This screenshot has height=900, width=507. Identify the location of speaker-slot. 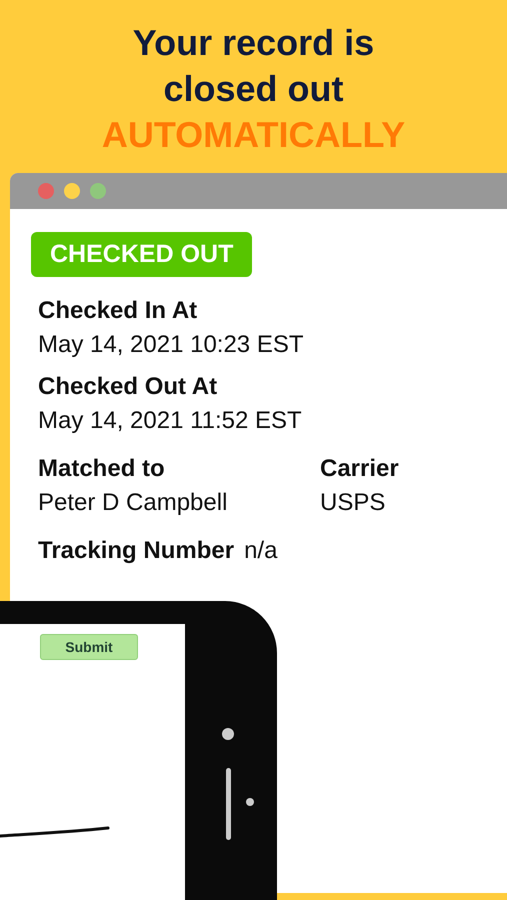
(228, 804).